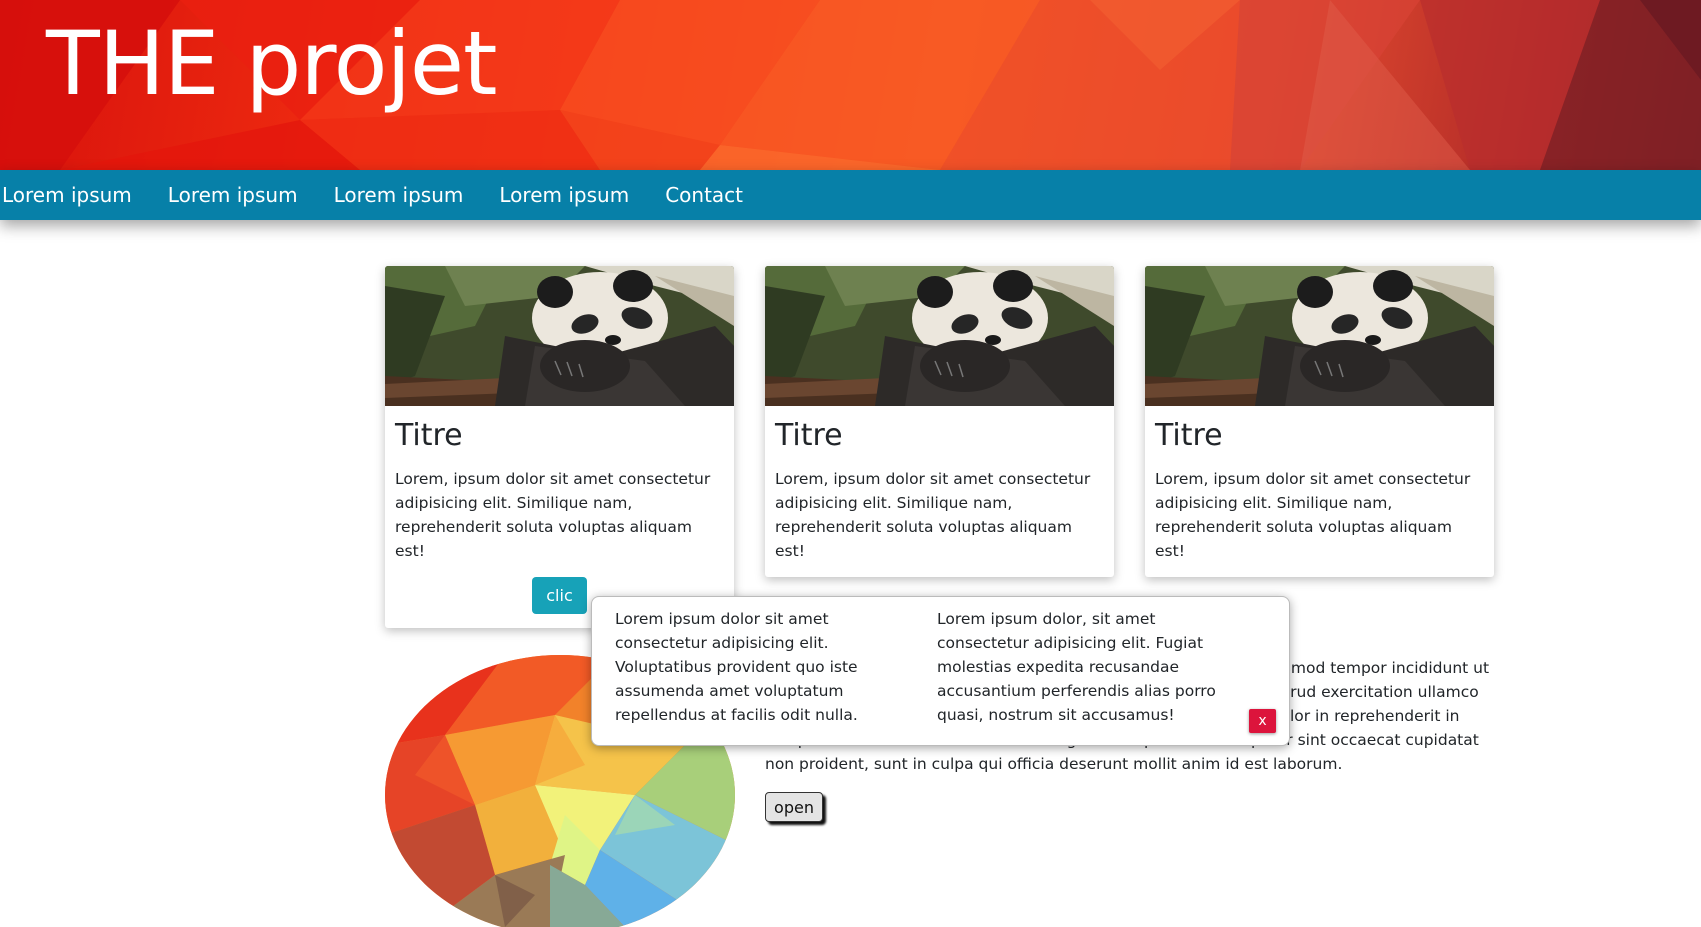 Image resolution: width=1701 pixels, height=927 pixels. I want to click on site-title: THE projet, so click(272, 63).